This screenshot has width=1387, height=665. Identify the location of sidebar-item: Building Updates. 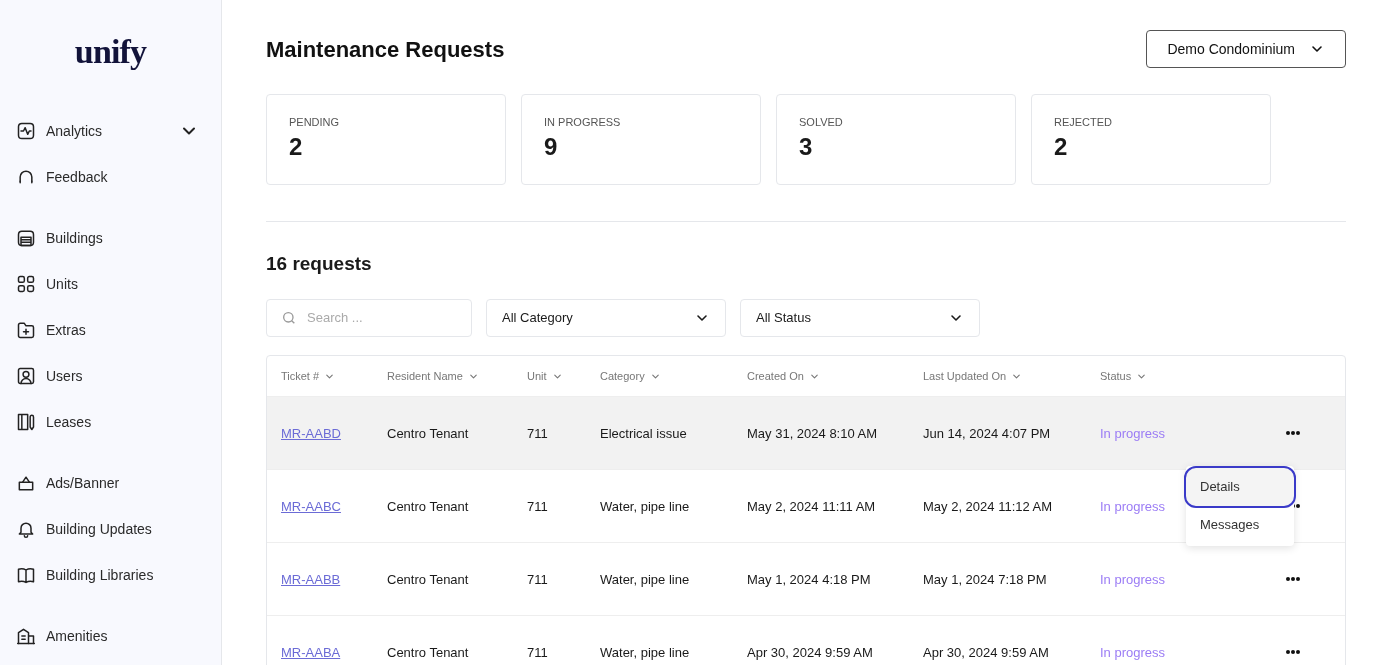
(110, 529).